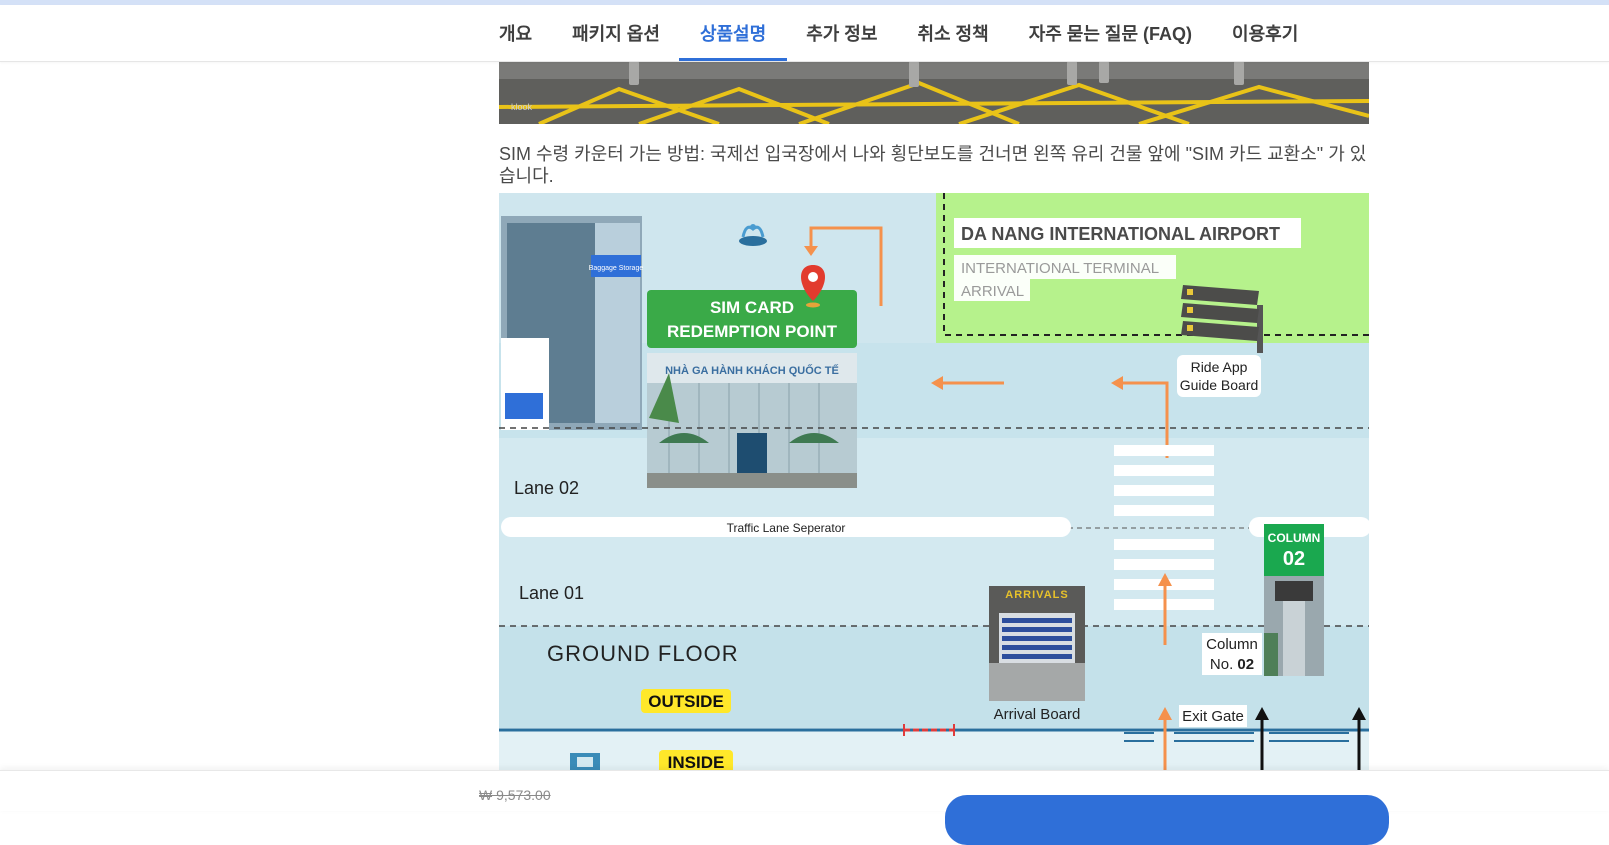 The width and height of the screenshot is (1609, 845). What do you see at coordinates (515, 33) in the screenshot?
I see `tab-overview: 개요` at bounding box center [515, 33].